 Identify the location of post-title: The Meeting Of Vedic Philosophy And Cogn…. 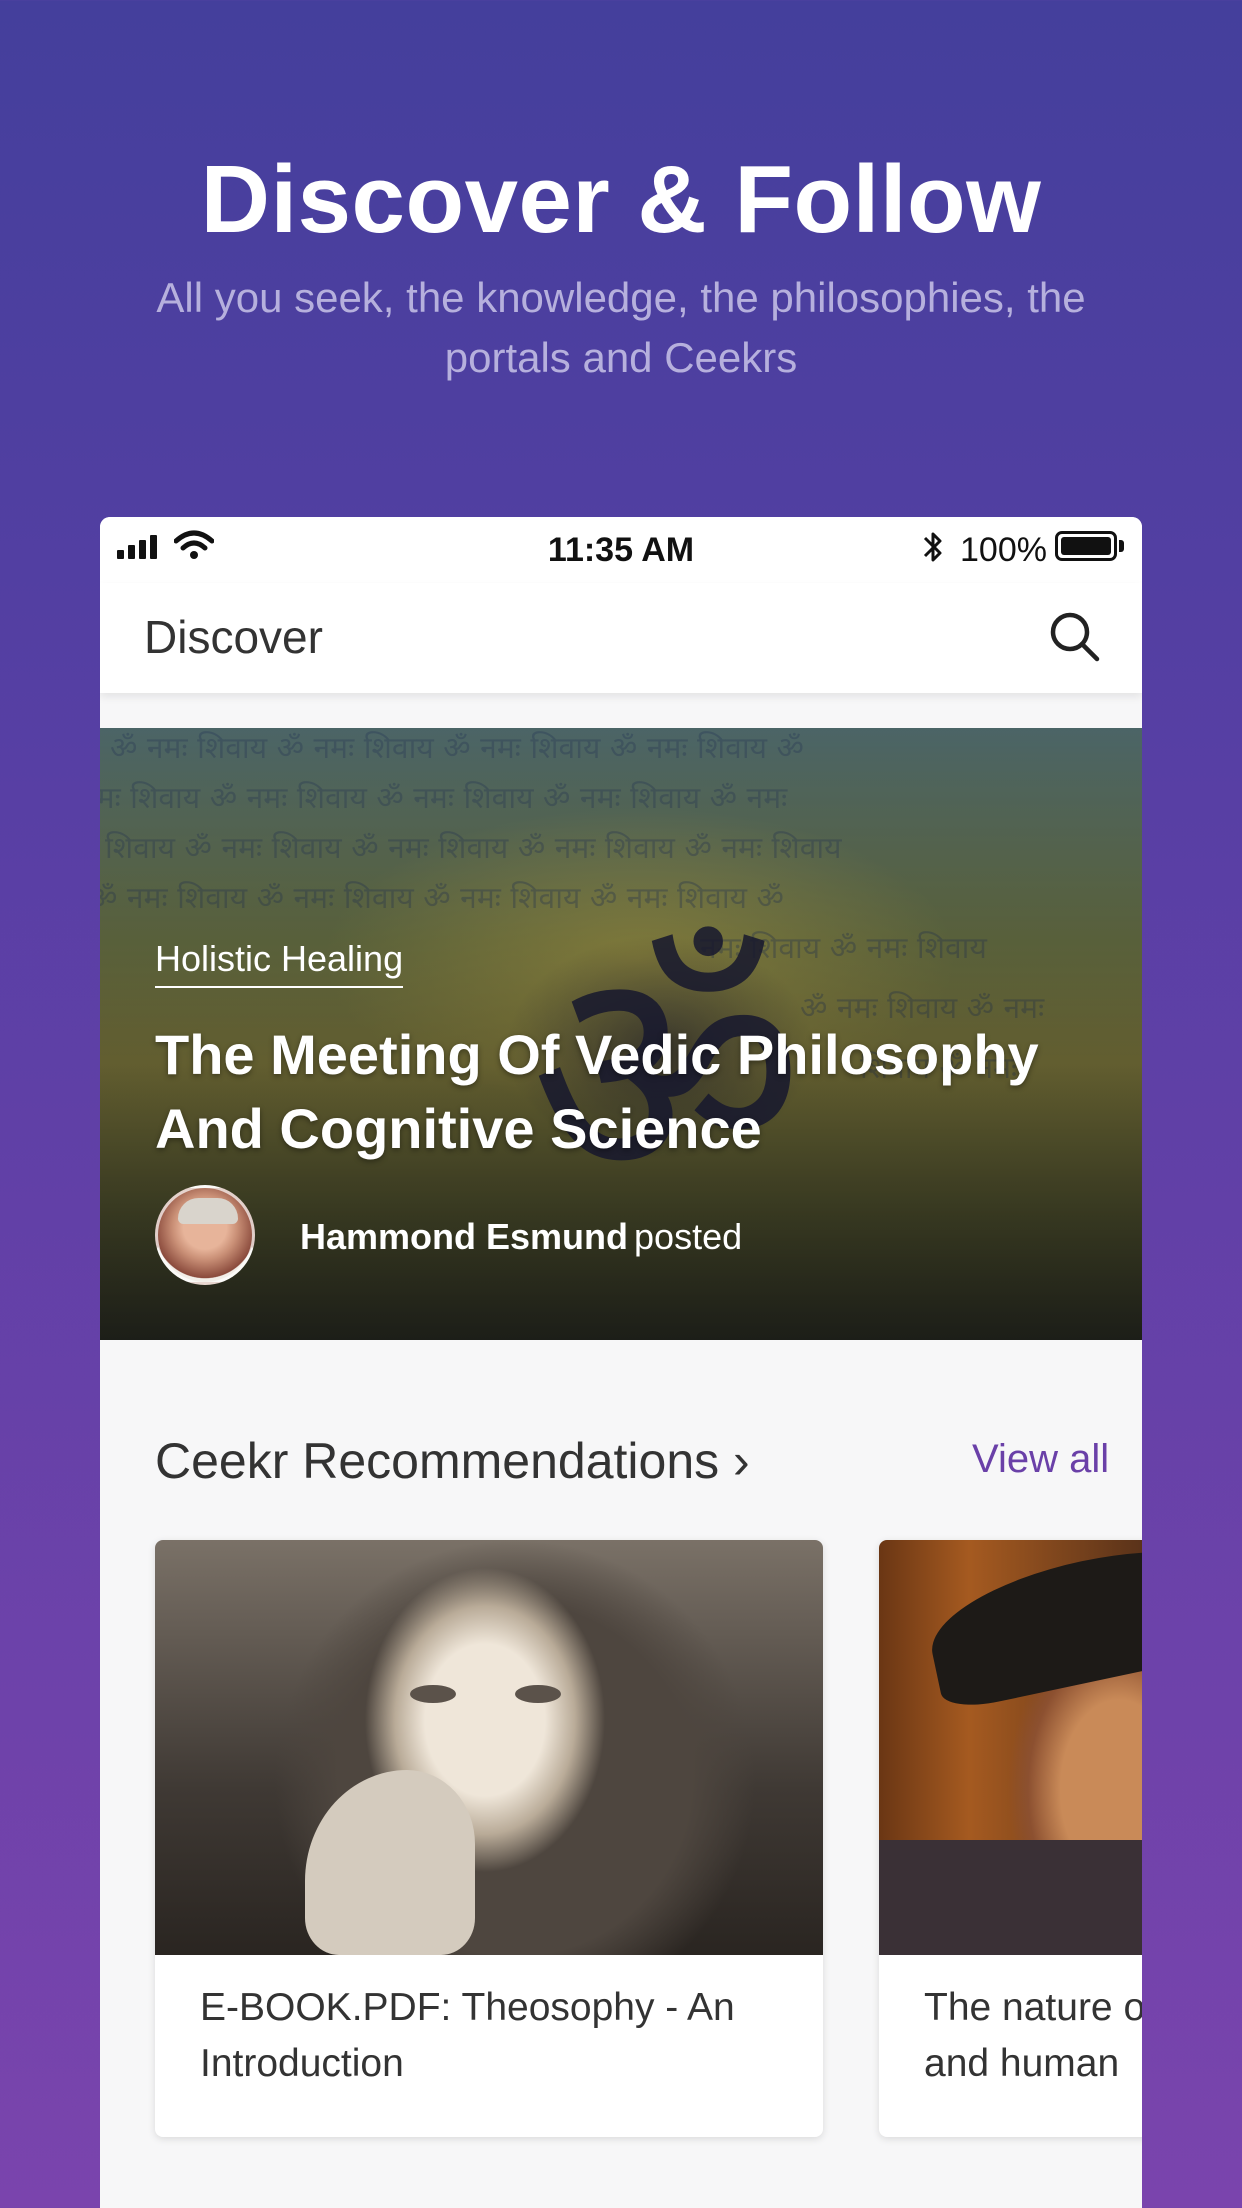
(625, 1092).